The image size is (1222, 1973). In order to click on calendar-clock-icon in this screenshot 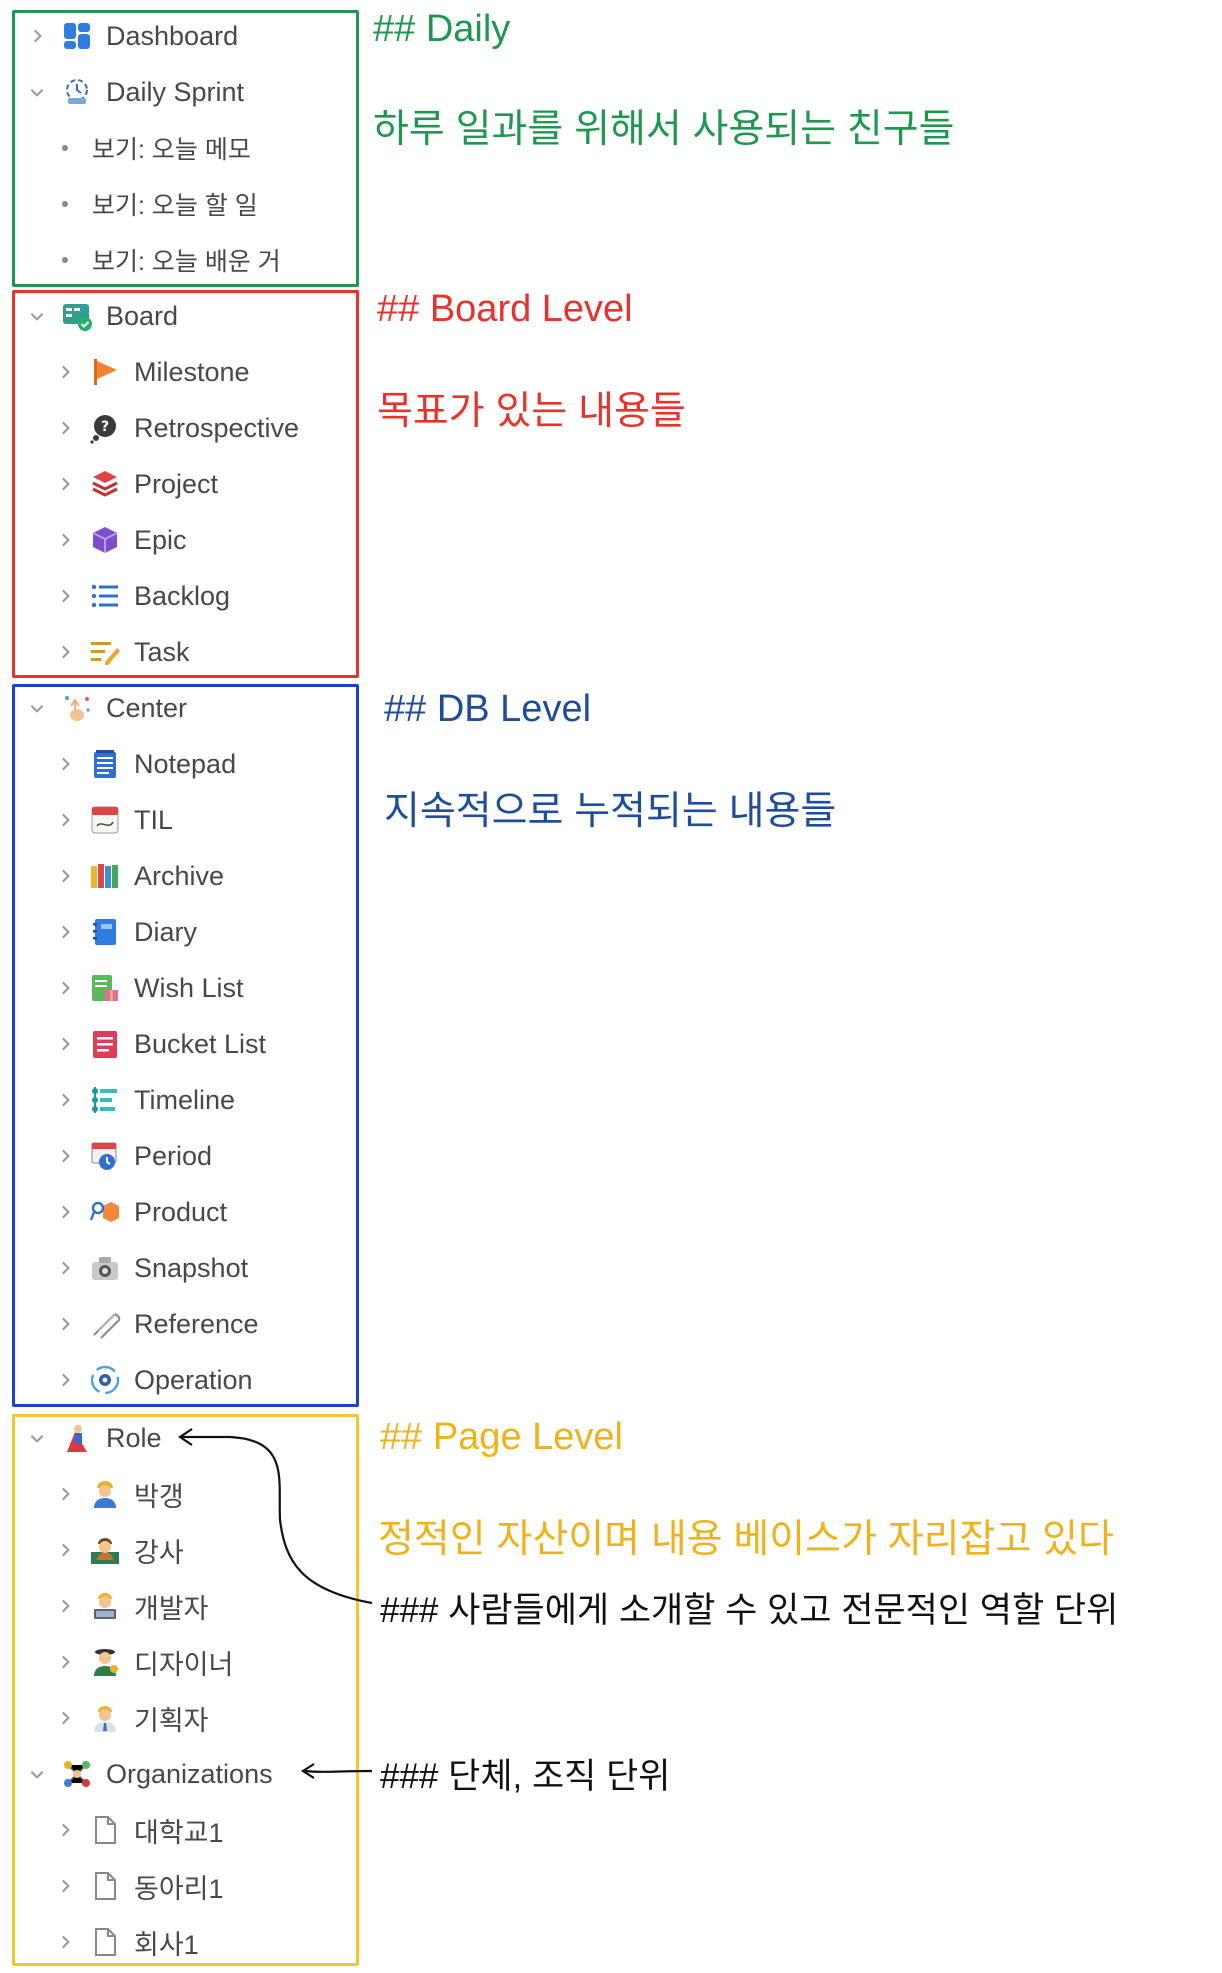, I will do `click(105, 1156)`.